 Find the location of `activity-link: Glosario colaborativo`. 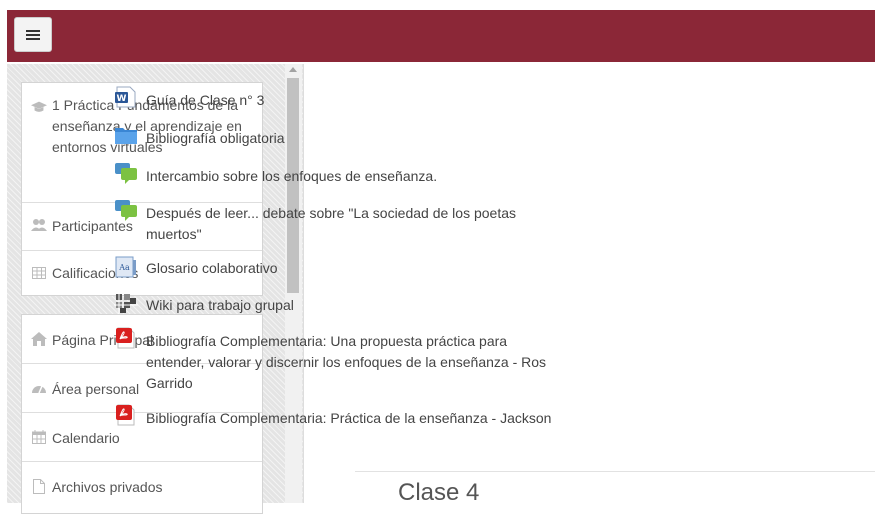

activity-link: Glosario colaborativo is located at coordinates (351, 268).